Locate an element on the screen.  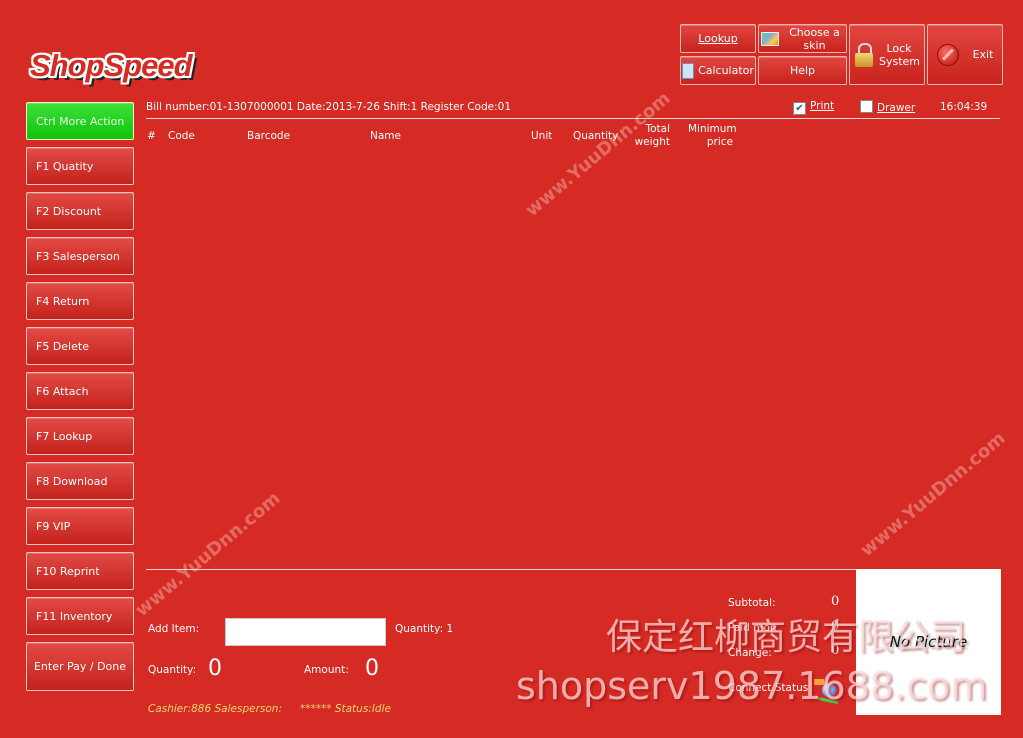
lock-system-button: Lock System is located at coordinates (887, 54).